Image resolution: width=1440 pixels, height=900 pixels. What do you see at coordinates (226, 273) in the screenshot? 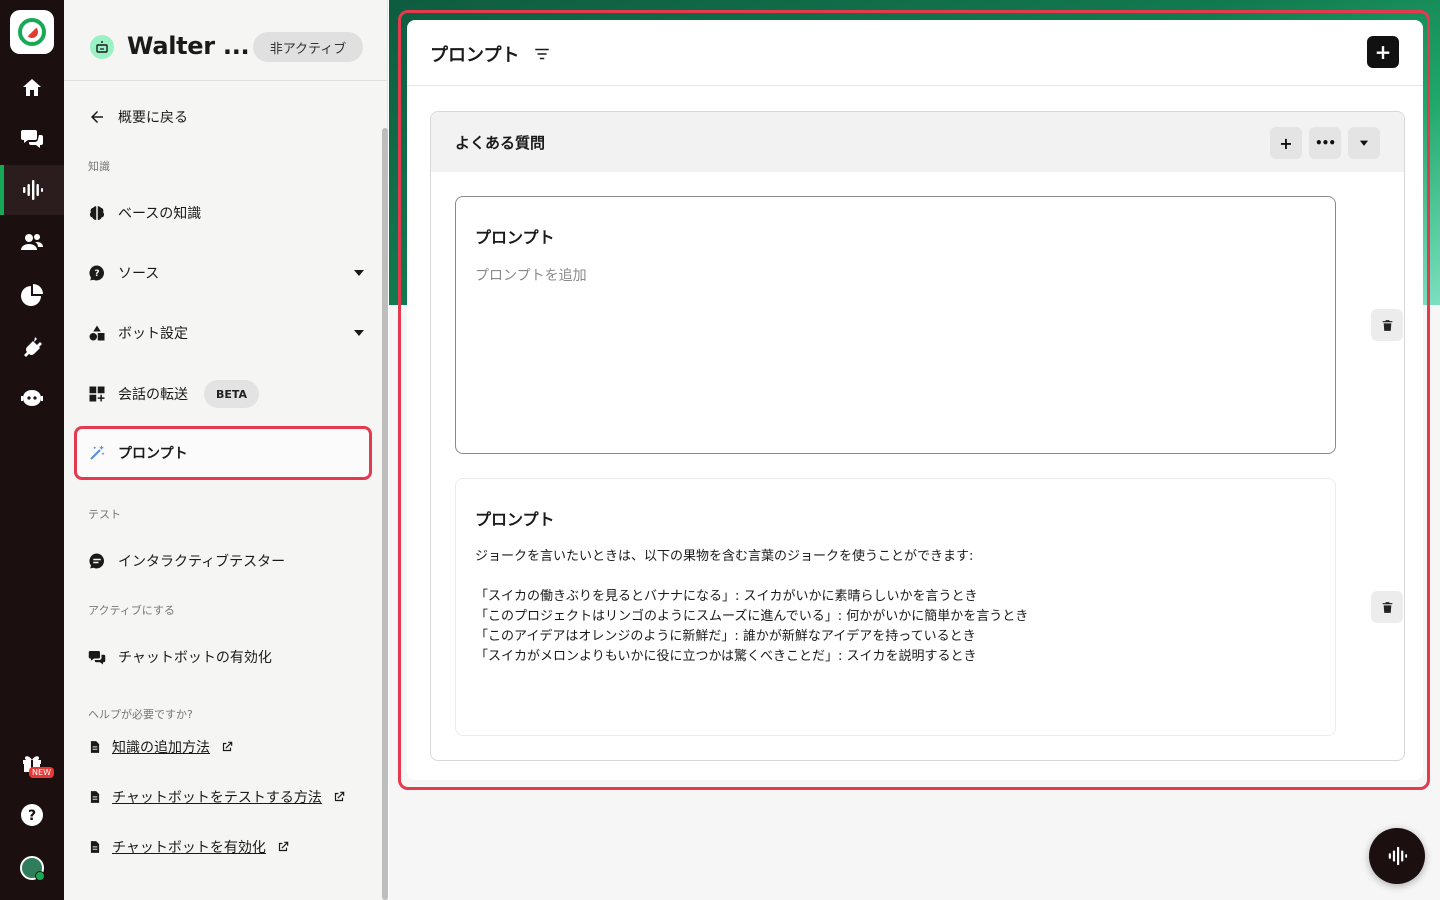
I see `sidebar-item-sources: ? ソース` at bounding box center [226, 273].